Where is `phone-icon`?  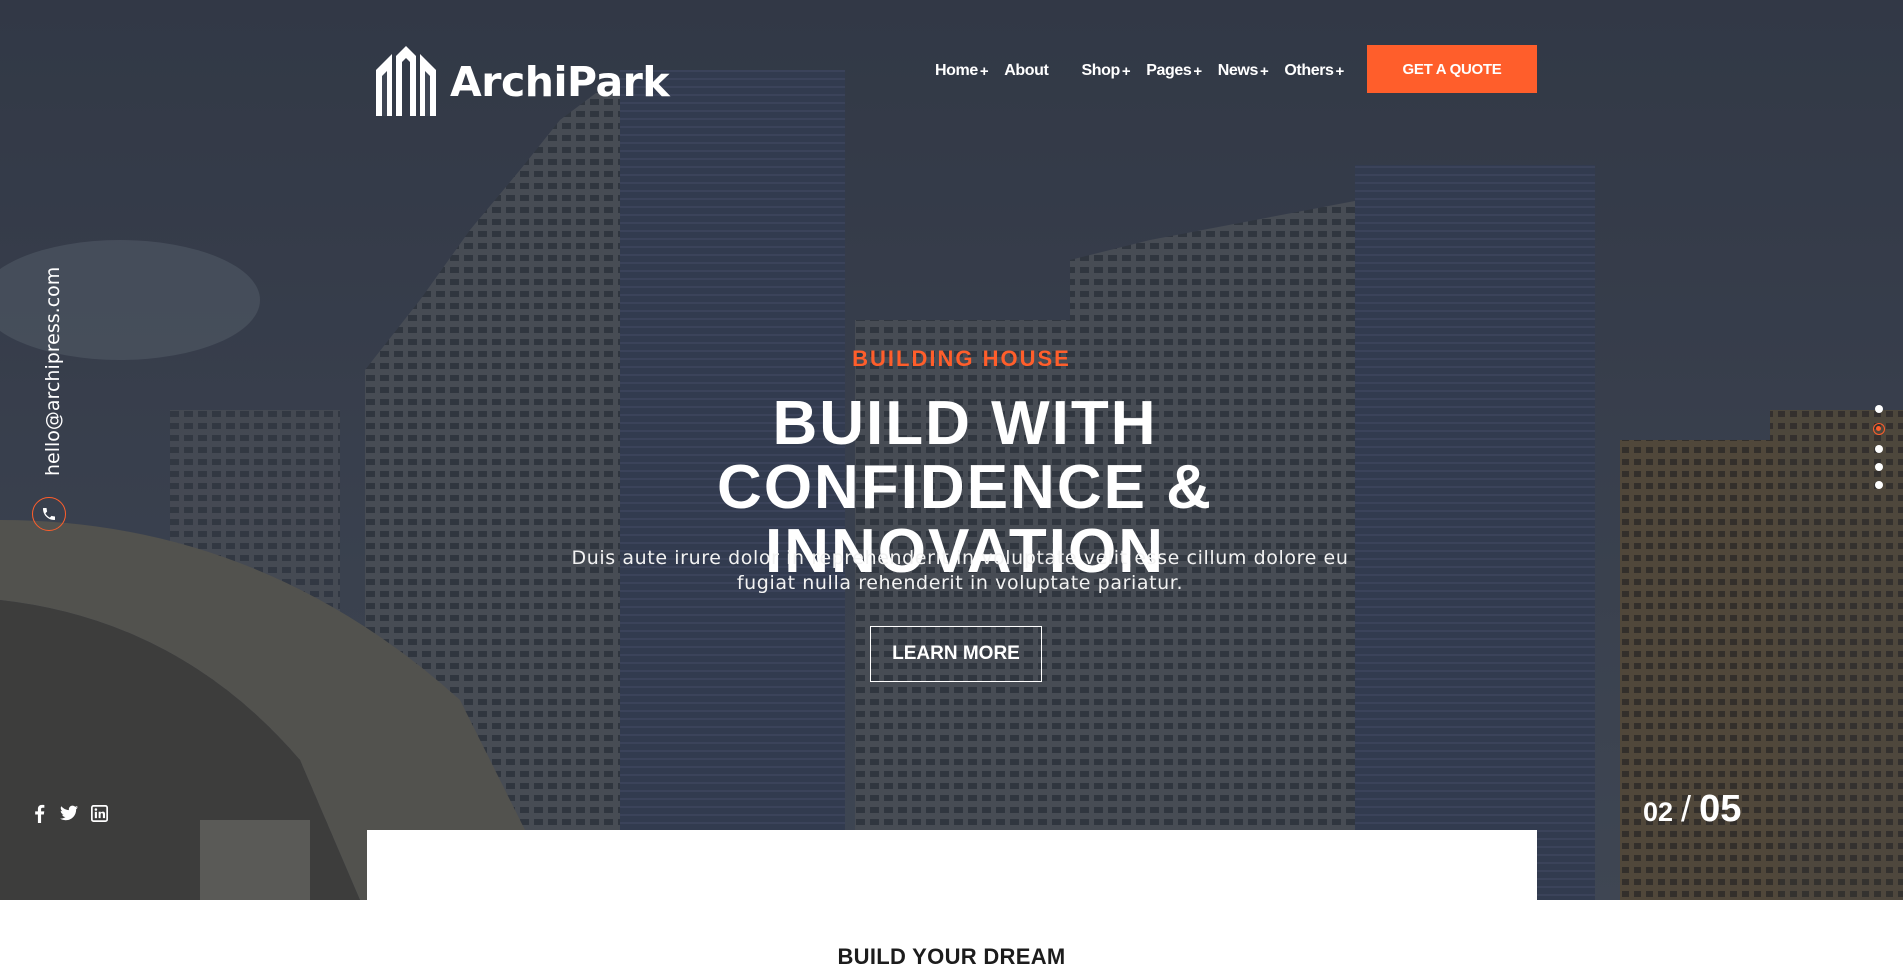
phone-icon is located at coordinates (49, 514).